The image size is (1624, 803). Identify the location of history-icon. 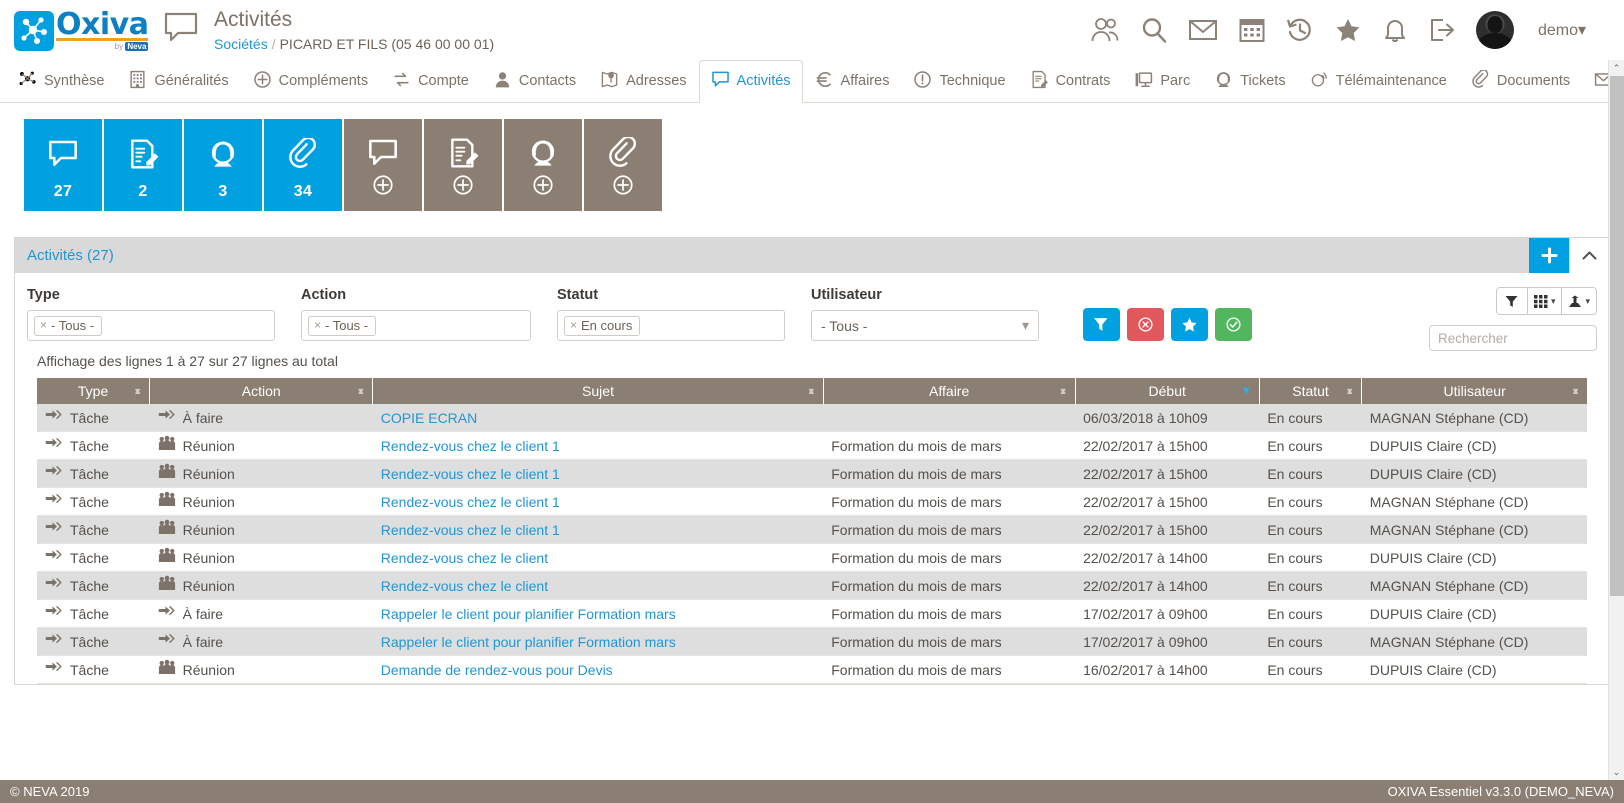
(1300, 30).